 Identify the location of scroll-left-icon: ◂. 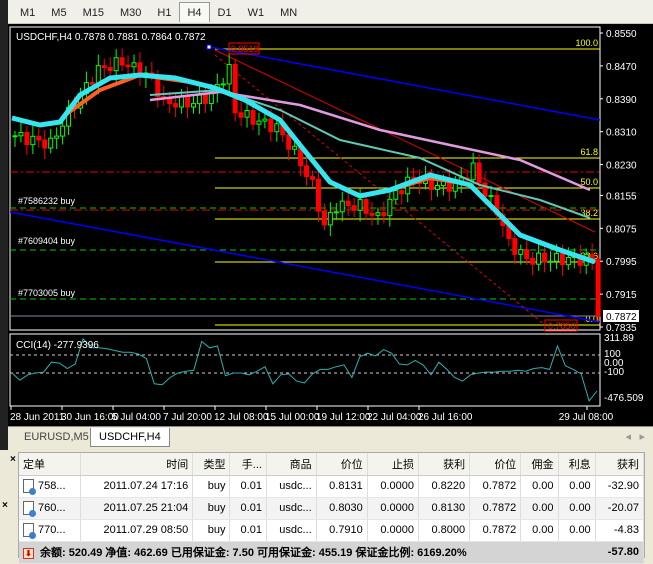
(628, 436).